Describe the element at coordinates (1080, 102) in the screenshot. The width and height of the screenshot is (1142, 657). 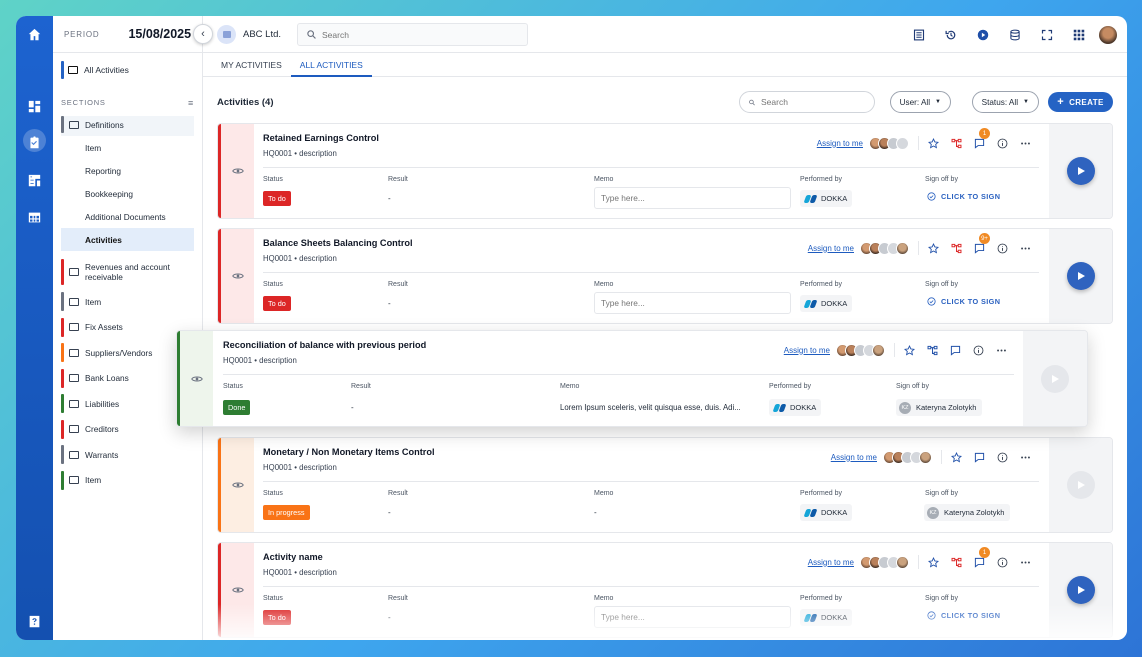
I see `create-button: + CREATE` at that location.